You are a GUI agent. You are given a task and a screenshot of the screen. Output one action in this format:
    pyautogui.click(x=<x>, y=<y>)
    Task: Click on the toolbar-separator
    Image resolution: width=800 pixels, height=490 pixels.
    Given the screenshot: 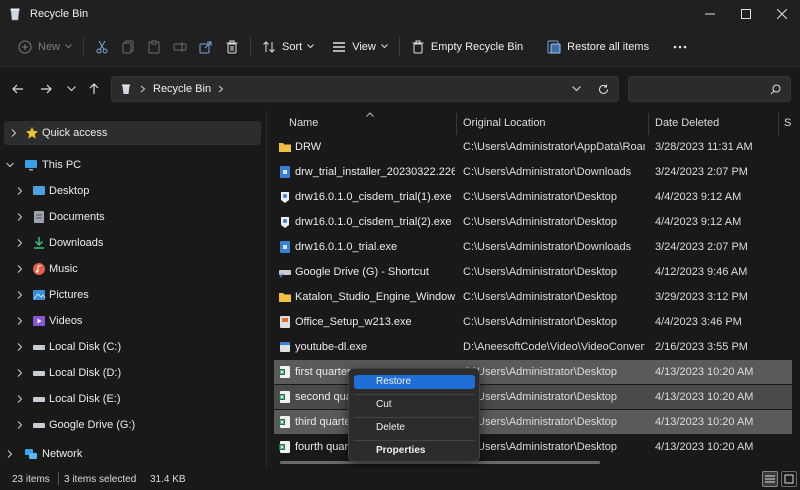 What is the action you would take?
    pyautogui.click(x=399, y=46)
    